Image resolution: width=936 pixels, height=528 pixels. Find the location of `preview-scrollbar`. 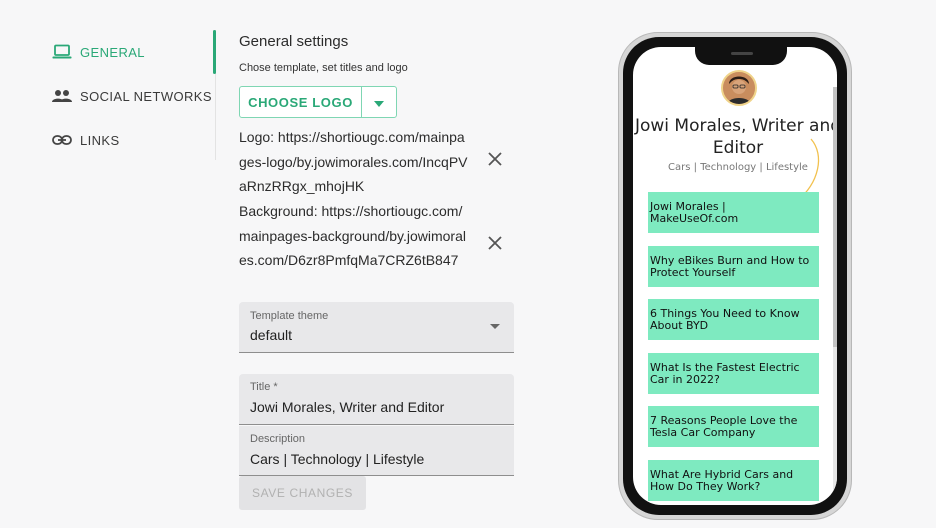

preview-scrollbar is located at coordinates (835, 296).